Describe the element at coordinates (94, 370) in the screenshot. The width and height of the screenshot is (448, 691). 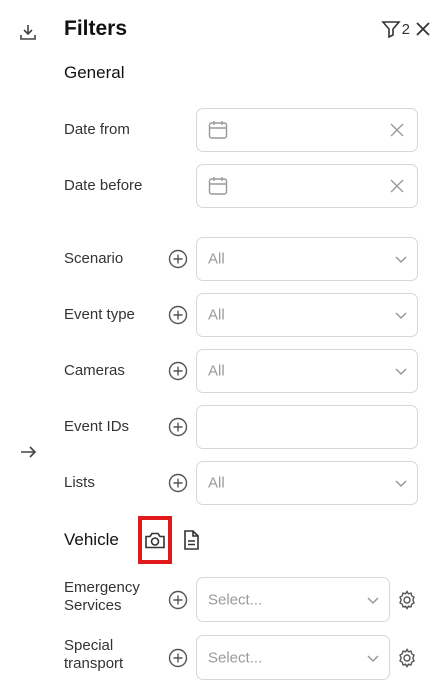
I see `cameras-label: Cameras` at that location.